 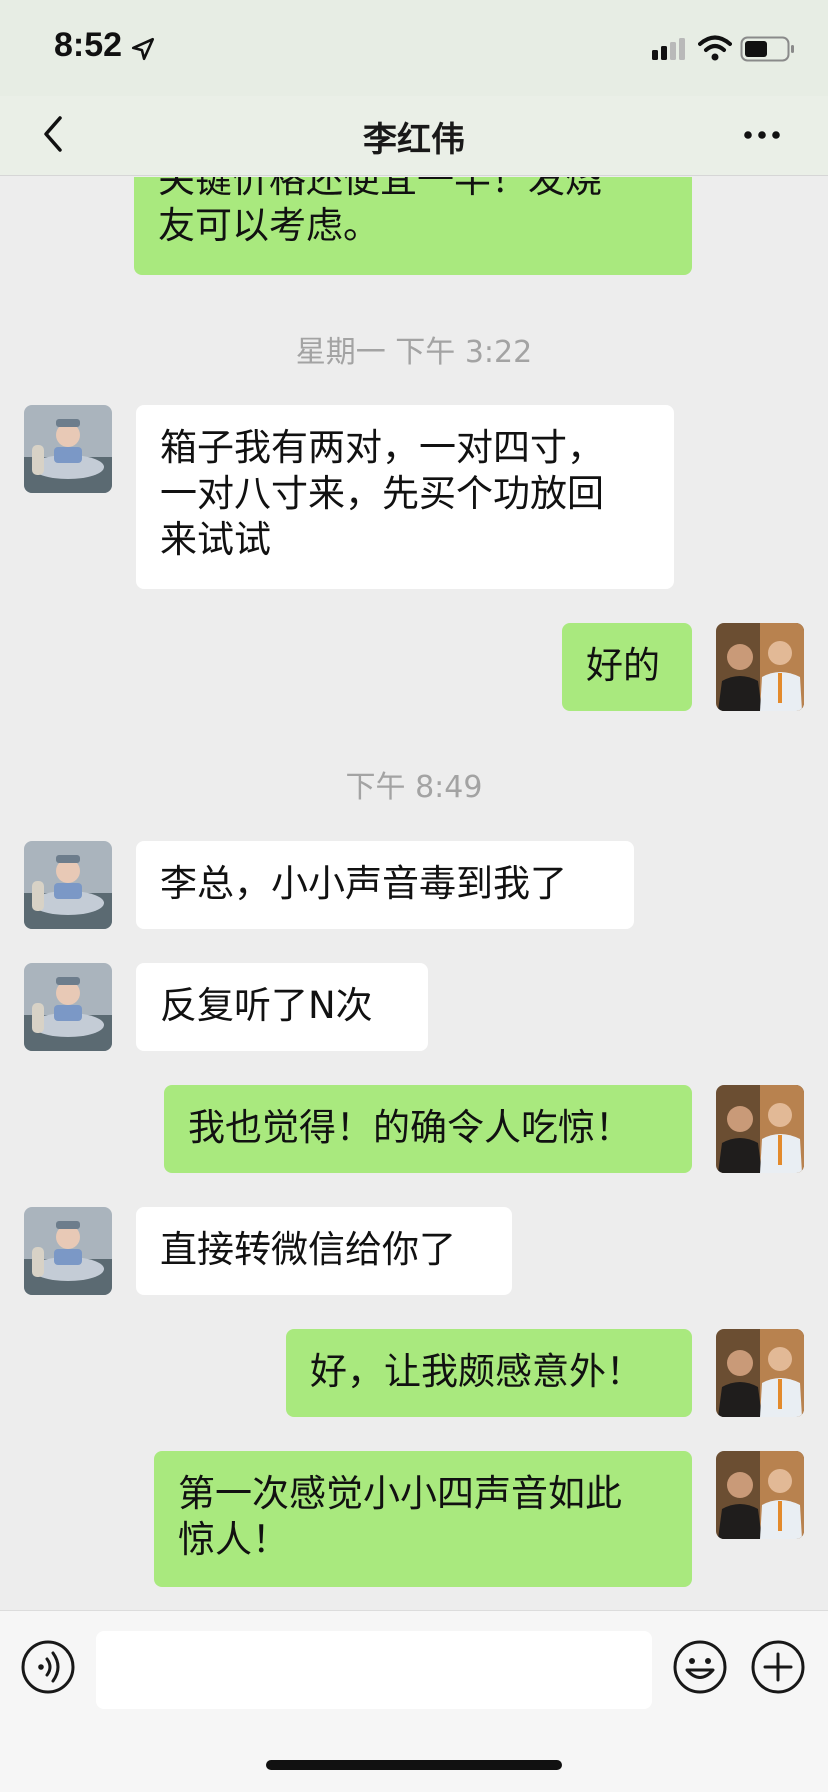 What do you see at coordinates (308, 1249) in the screenshot?
I see `message-line: 直接转微信给你了` at bounding box center [308, 1249].